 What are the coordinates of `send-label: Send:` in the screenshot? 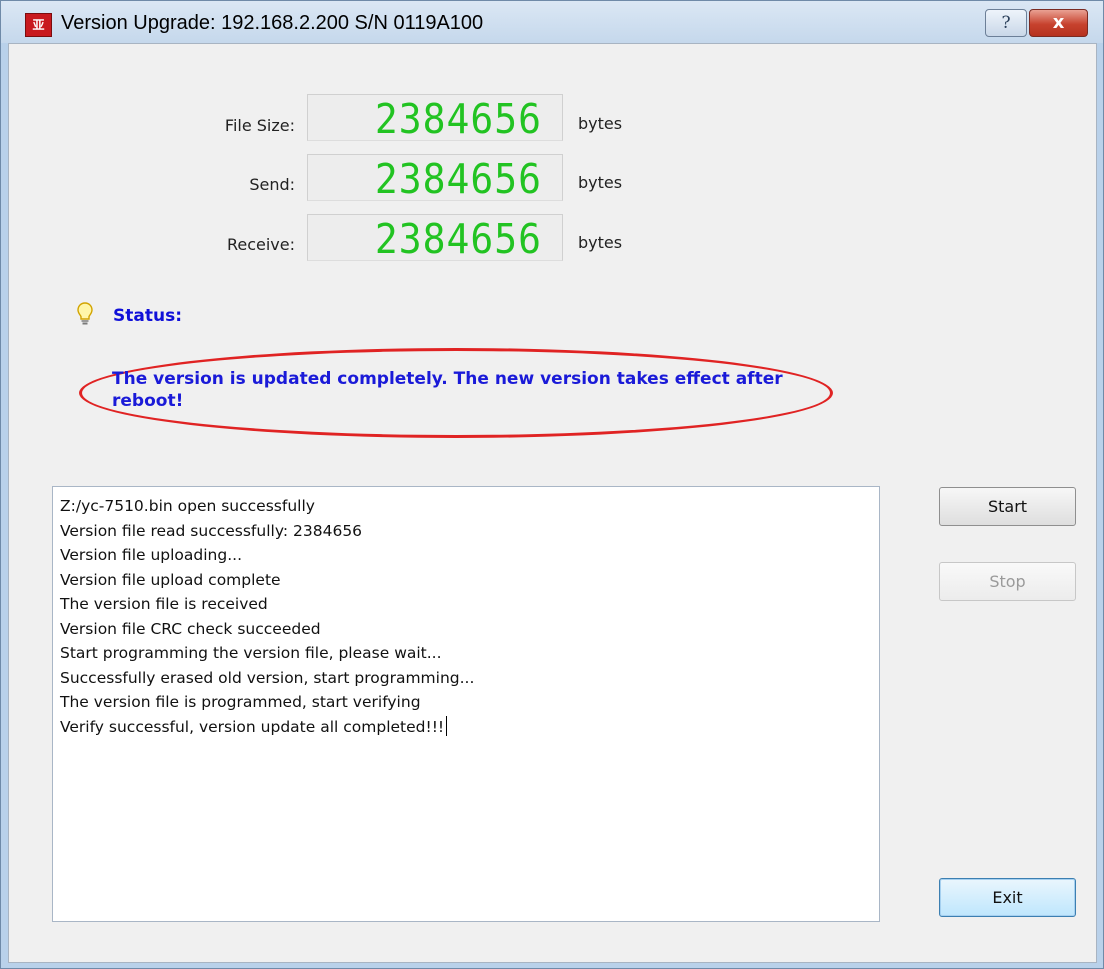 It's located at (272, 184).